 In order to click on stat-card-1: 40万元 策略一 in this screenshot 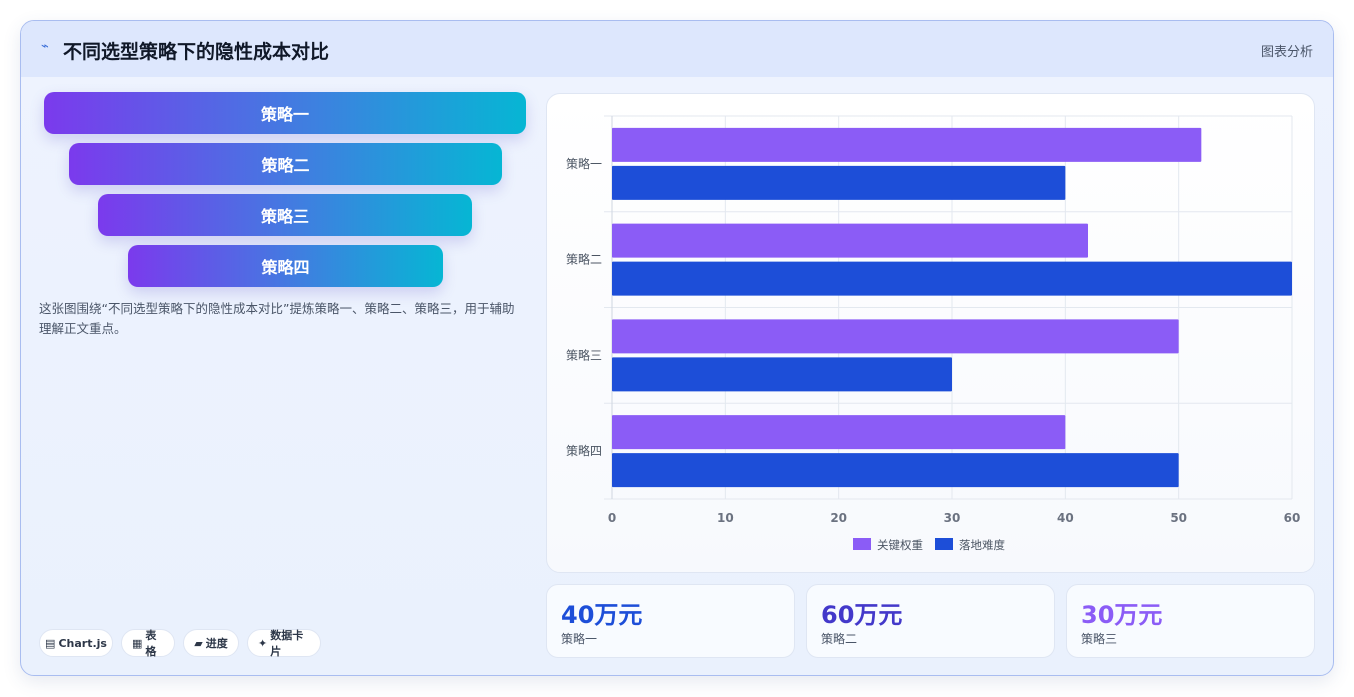, I will do `click(670, 621)`.